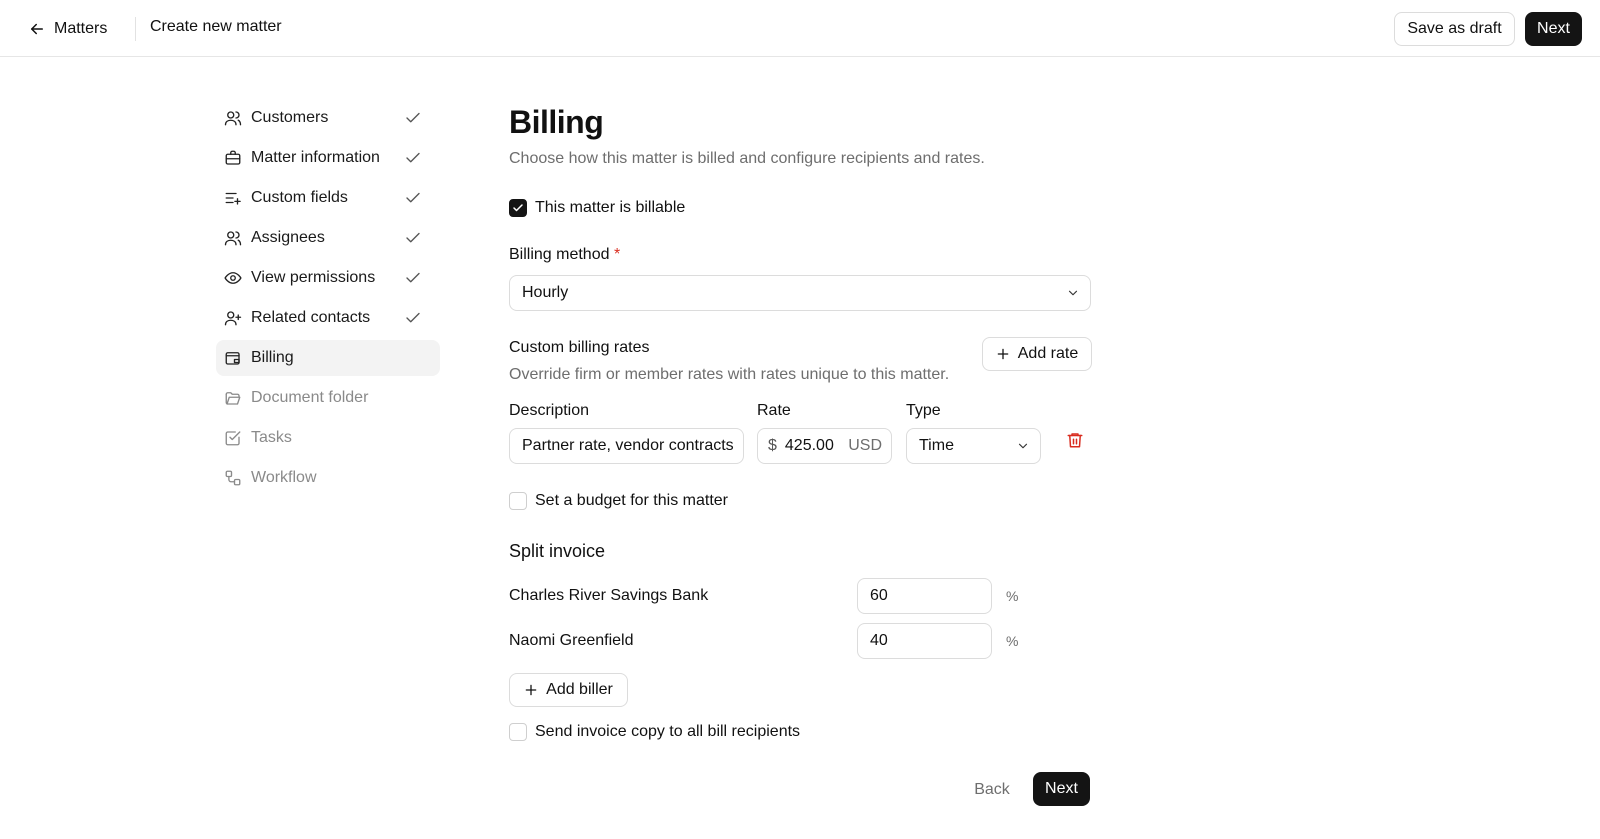  I want to click on currency-code: USD, so click(865, 445).